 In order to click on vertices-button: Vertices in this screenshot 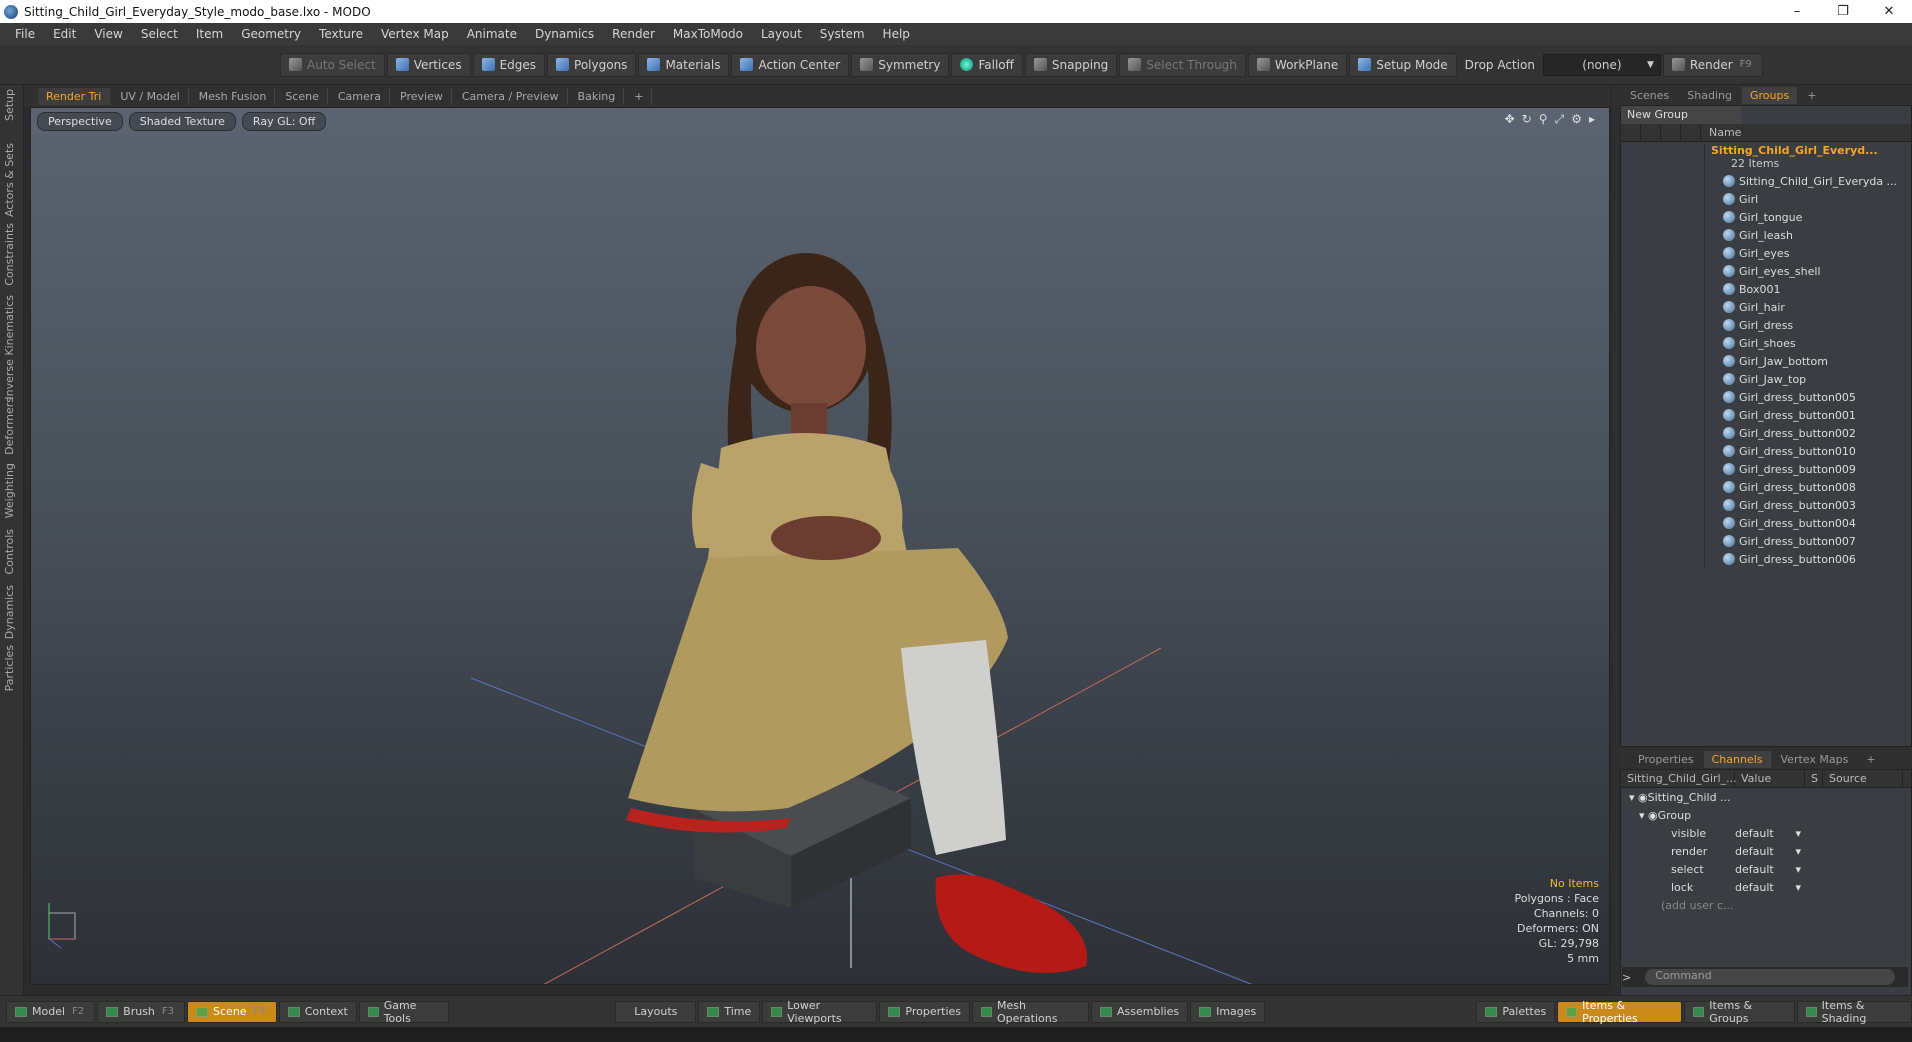, I will do `click(428, 64)`.